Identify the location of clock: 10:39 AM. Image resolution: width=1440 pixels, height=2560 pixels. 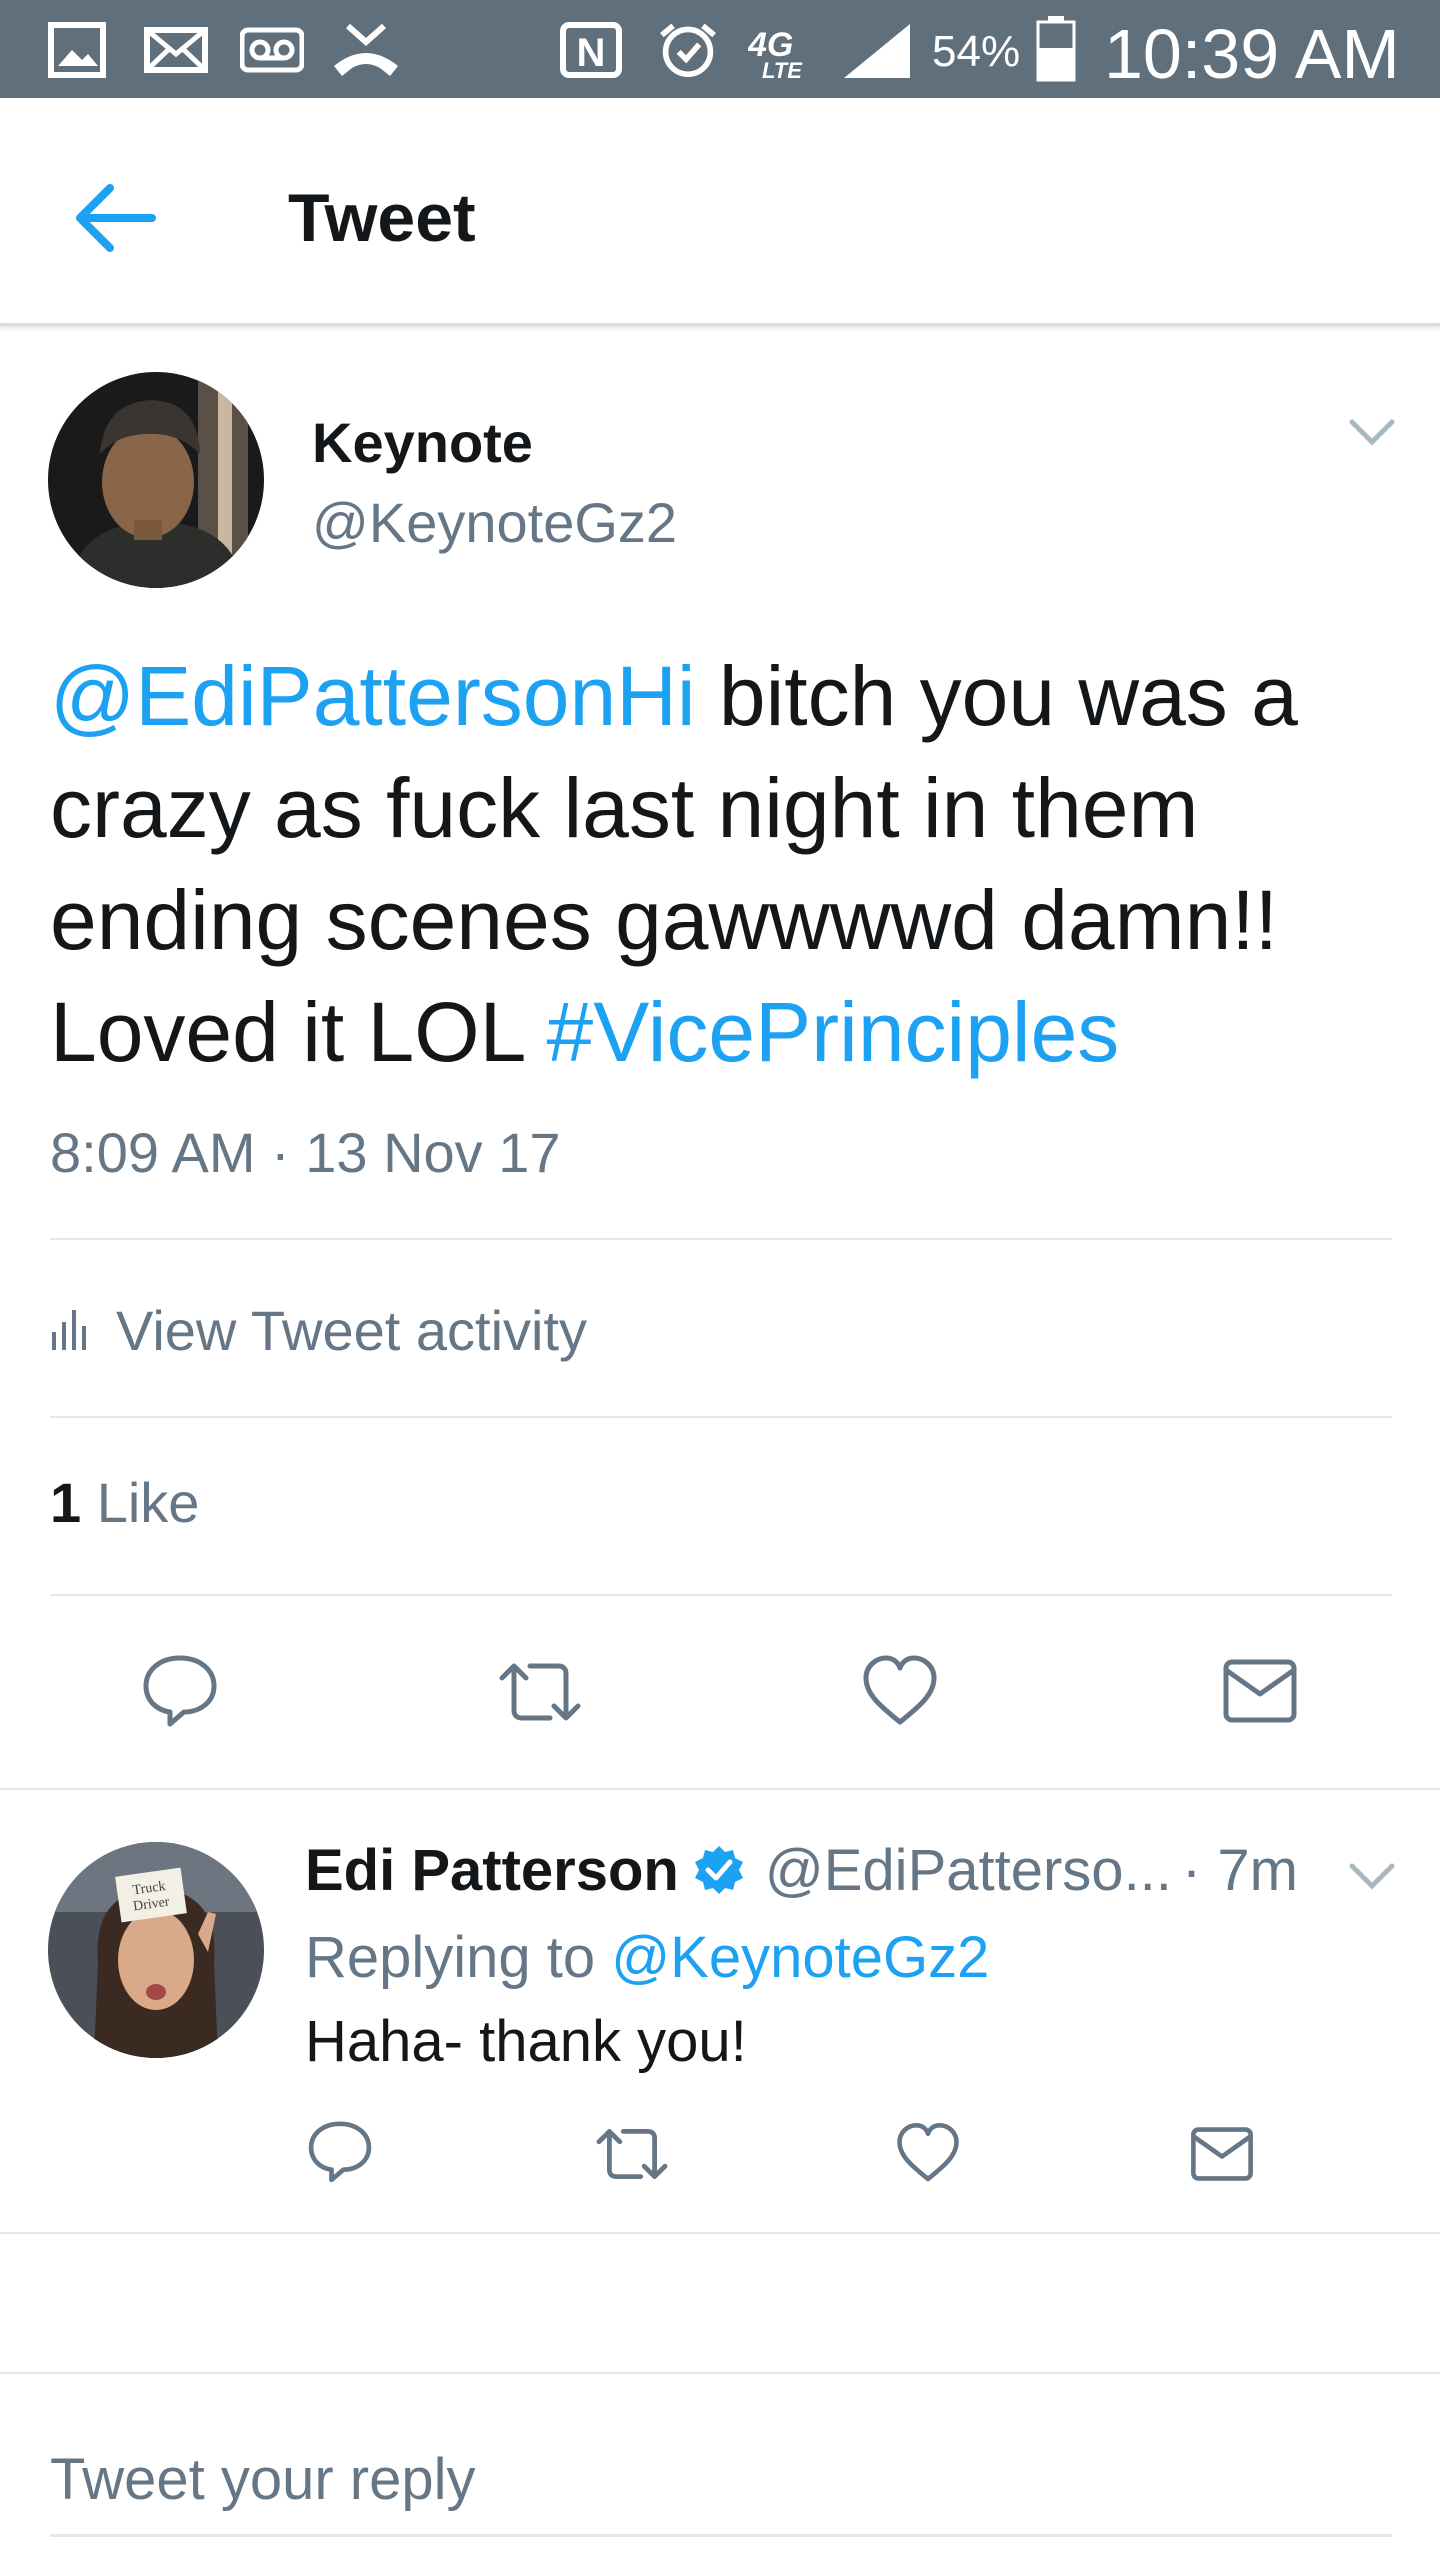
(1252, 54).